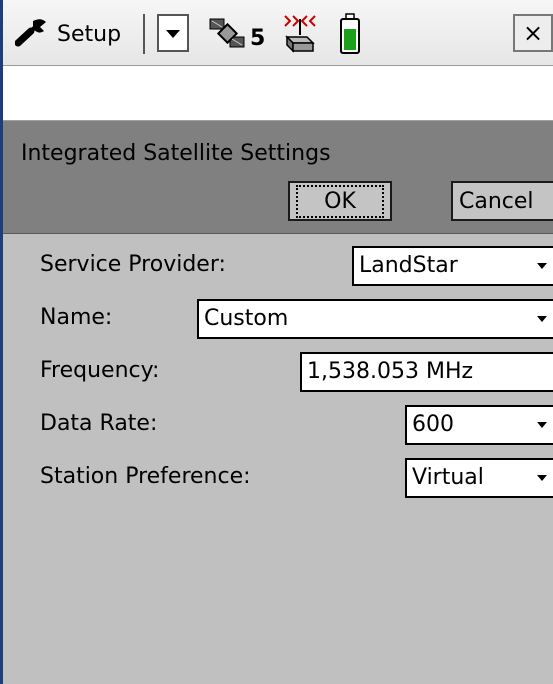 This screenshot has width=553, height=684. I want to click on toolbar-separator, so click(144, 34).